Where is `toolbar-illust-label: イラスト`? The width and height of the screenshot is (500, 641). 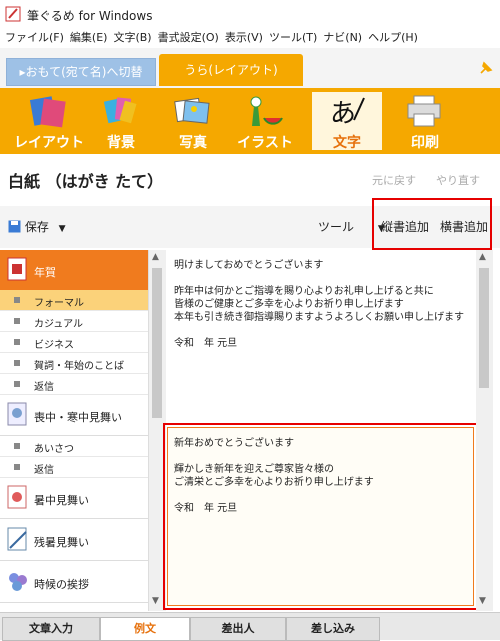
toolbar-illust-label: イラスト is located at coordinates (265, 143).